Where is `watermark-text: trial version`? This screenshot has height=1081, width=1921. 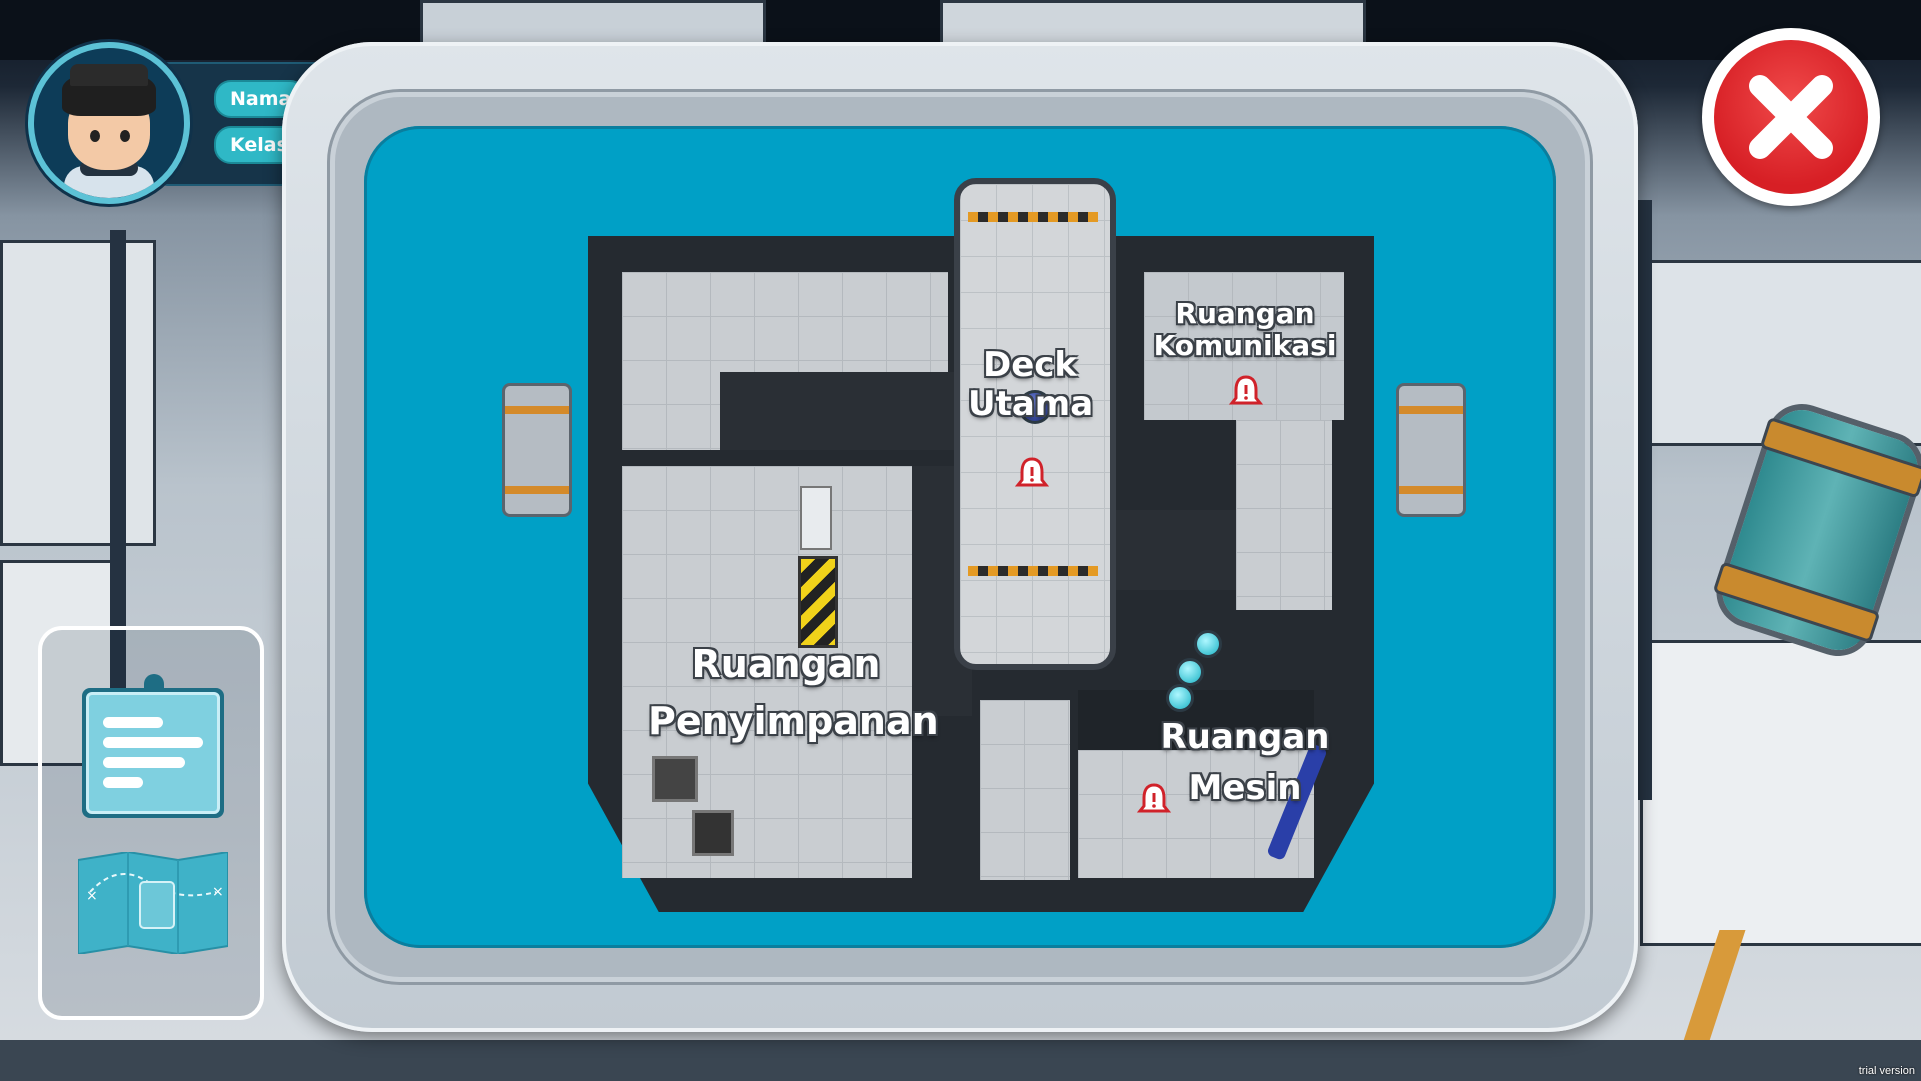 watermark-text: trial version is located at coordinates (1886, 1071).